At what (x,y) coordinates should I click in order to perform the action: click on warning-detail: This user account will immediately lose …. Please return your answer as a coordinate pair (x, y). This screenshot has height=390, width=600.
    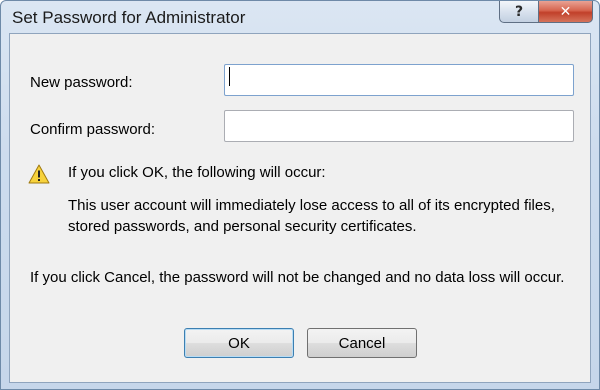
    Looking at the image, I should click on (311, 216).